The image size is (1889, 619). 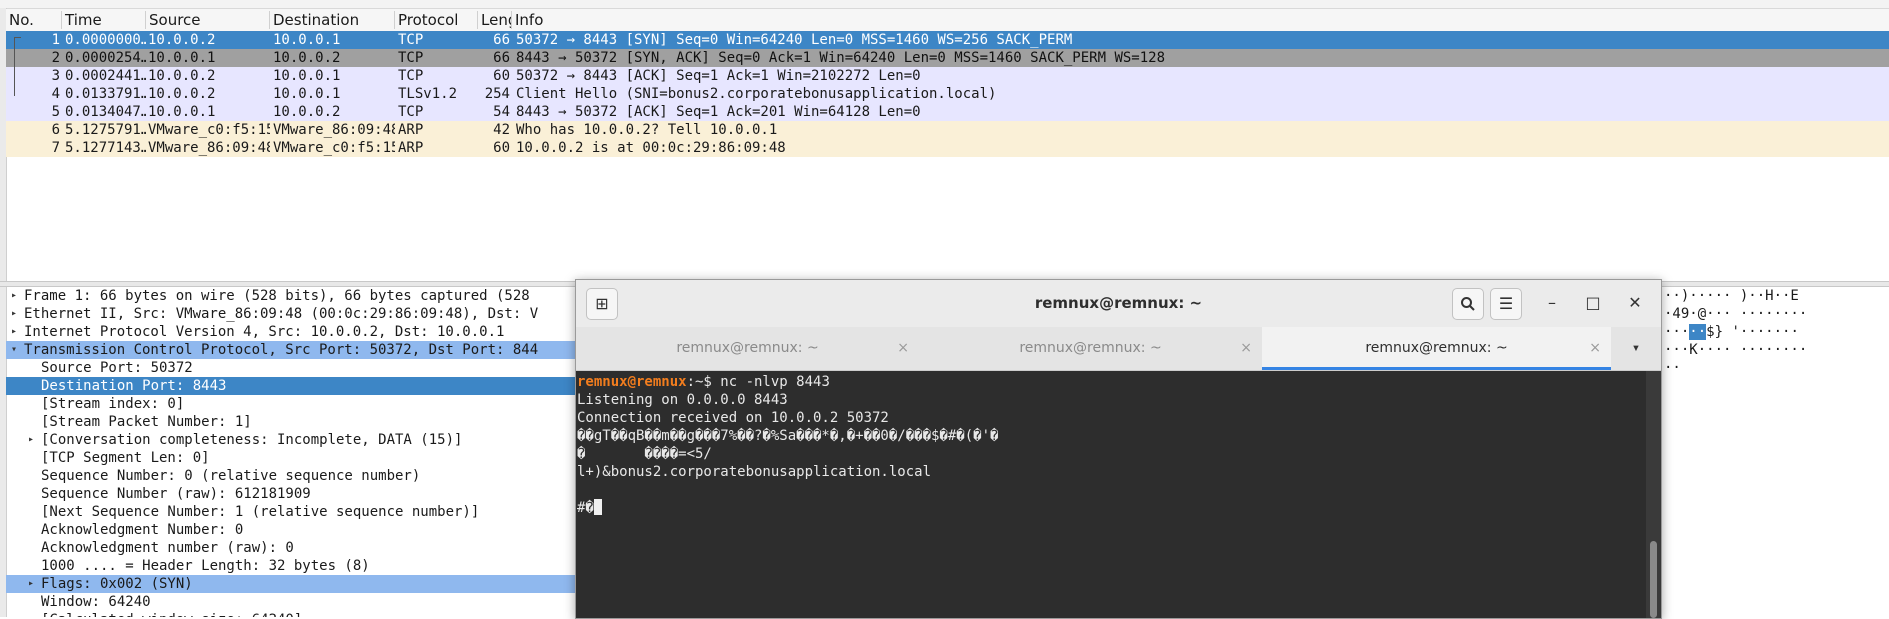 What do you see at coordinates (332, 20) in the screenshot?
I see `col-destination: Destination` at bounding box center [332, 20].